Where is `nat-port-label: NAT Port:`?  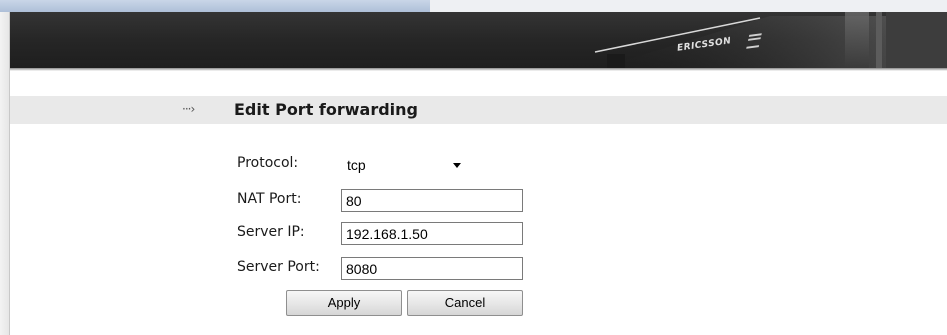 nat-port-label: NAT Port: is located at coordinates (269, 199).